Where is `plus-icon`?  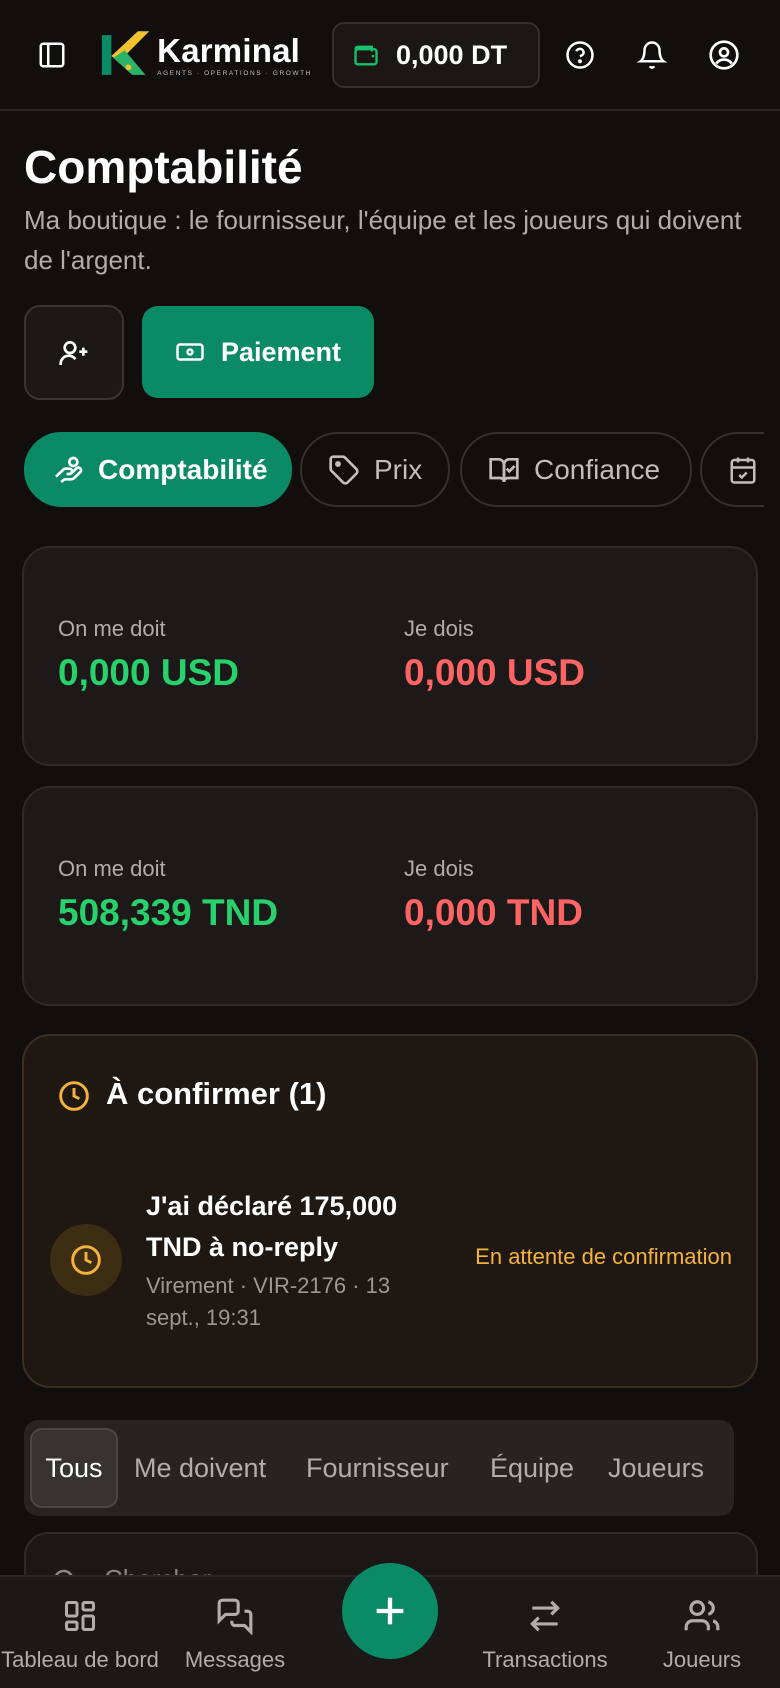
plus-icon is located at coordinates (390, 1611).